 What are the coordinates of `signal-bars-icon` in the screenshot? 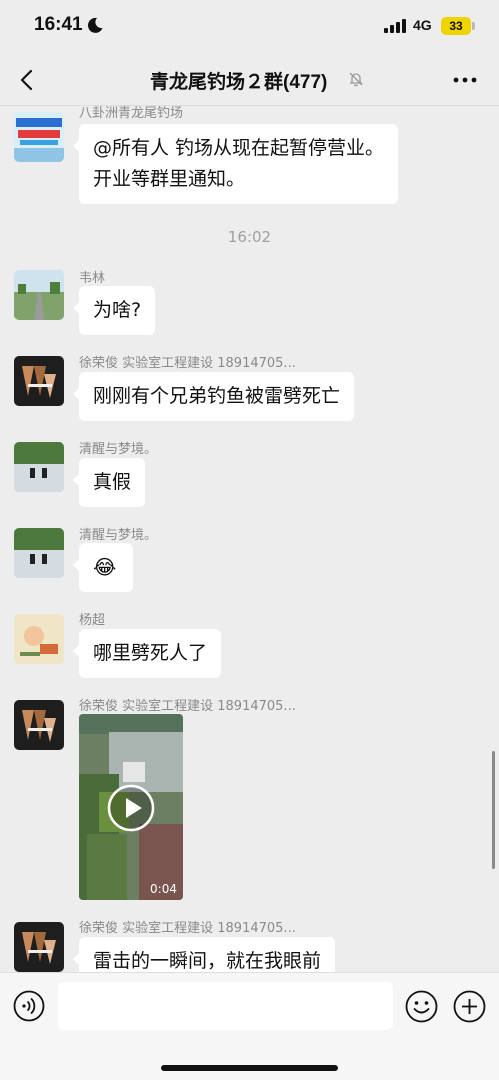 It's located at (395, 26).